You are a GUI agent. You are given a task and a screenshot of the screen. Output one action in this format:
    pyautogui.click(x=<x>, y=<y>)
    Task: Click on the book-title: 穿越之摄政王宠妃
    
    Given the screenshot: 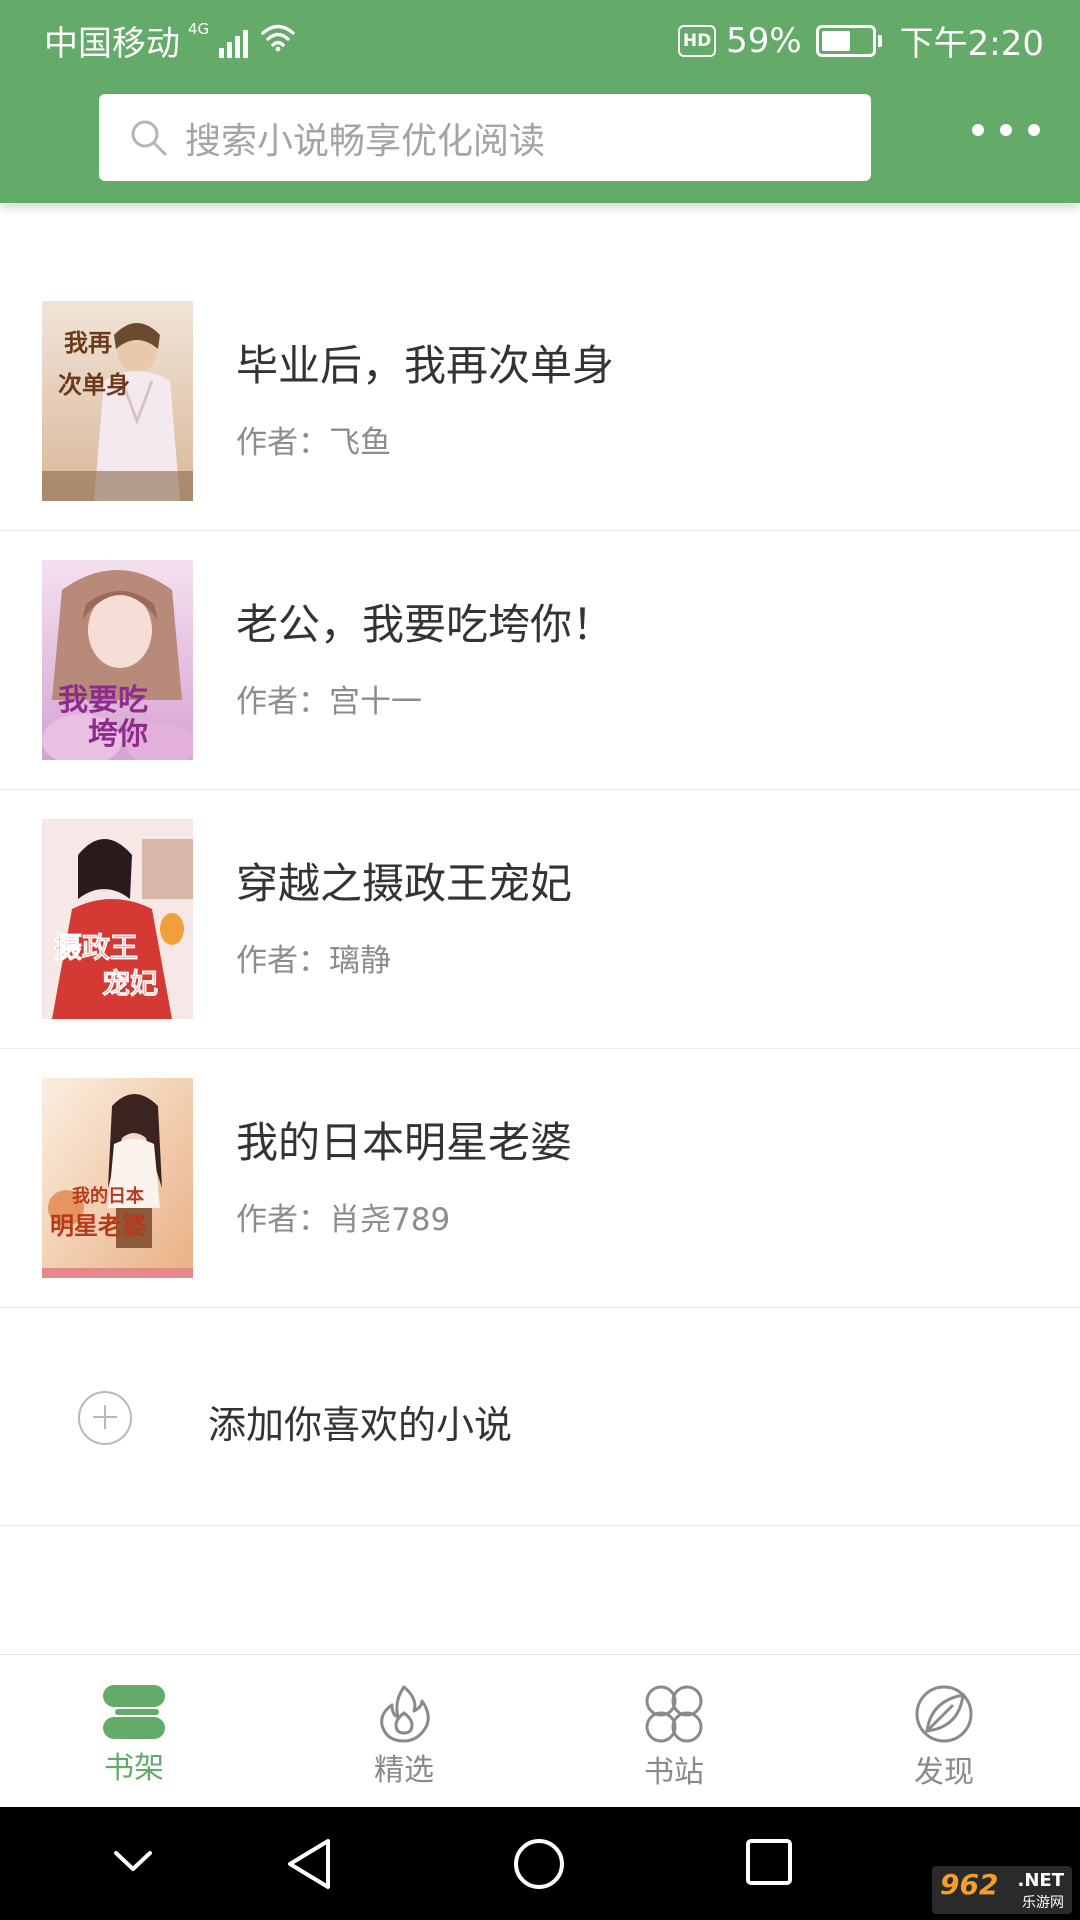 What is the action you would take?
    pyautogui.click(x=404, y=883)
    